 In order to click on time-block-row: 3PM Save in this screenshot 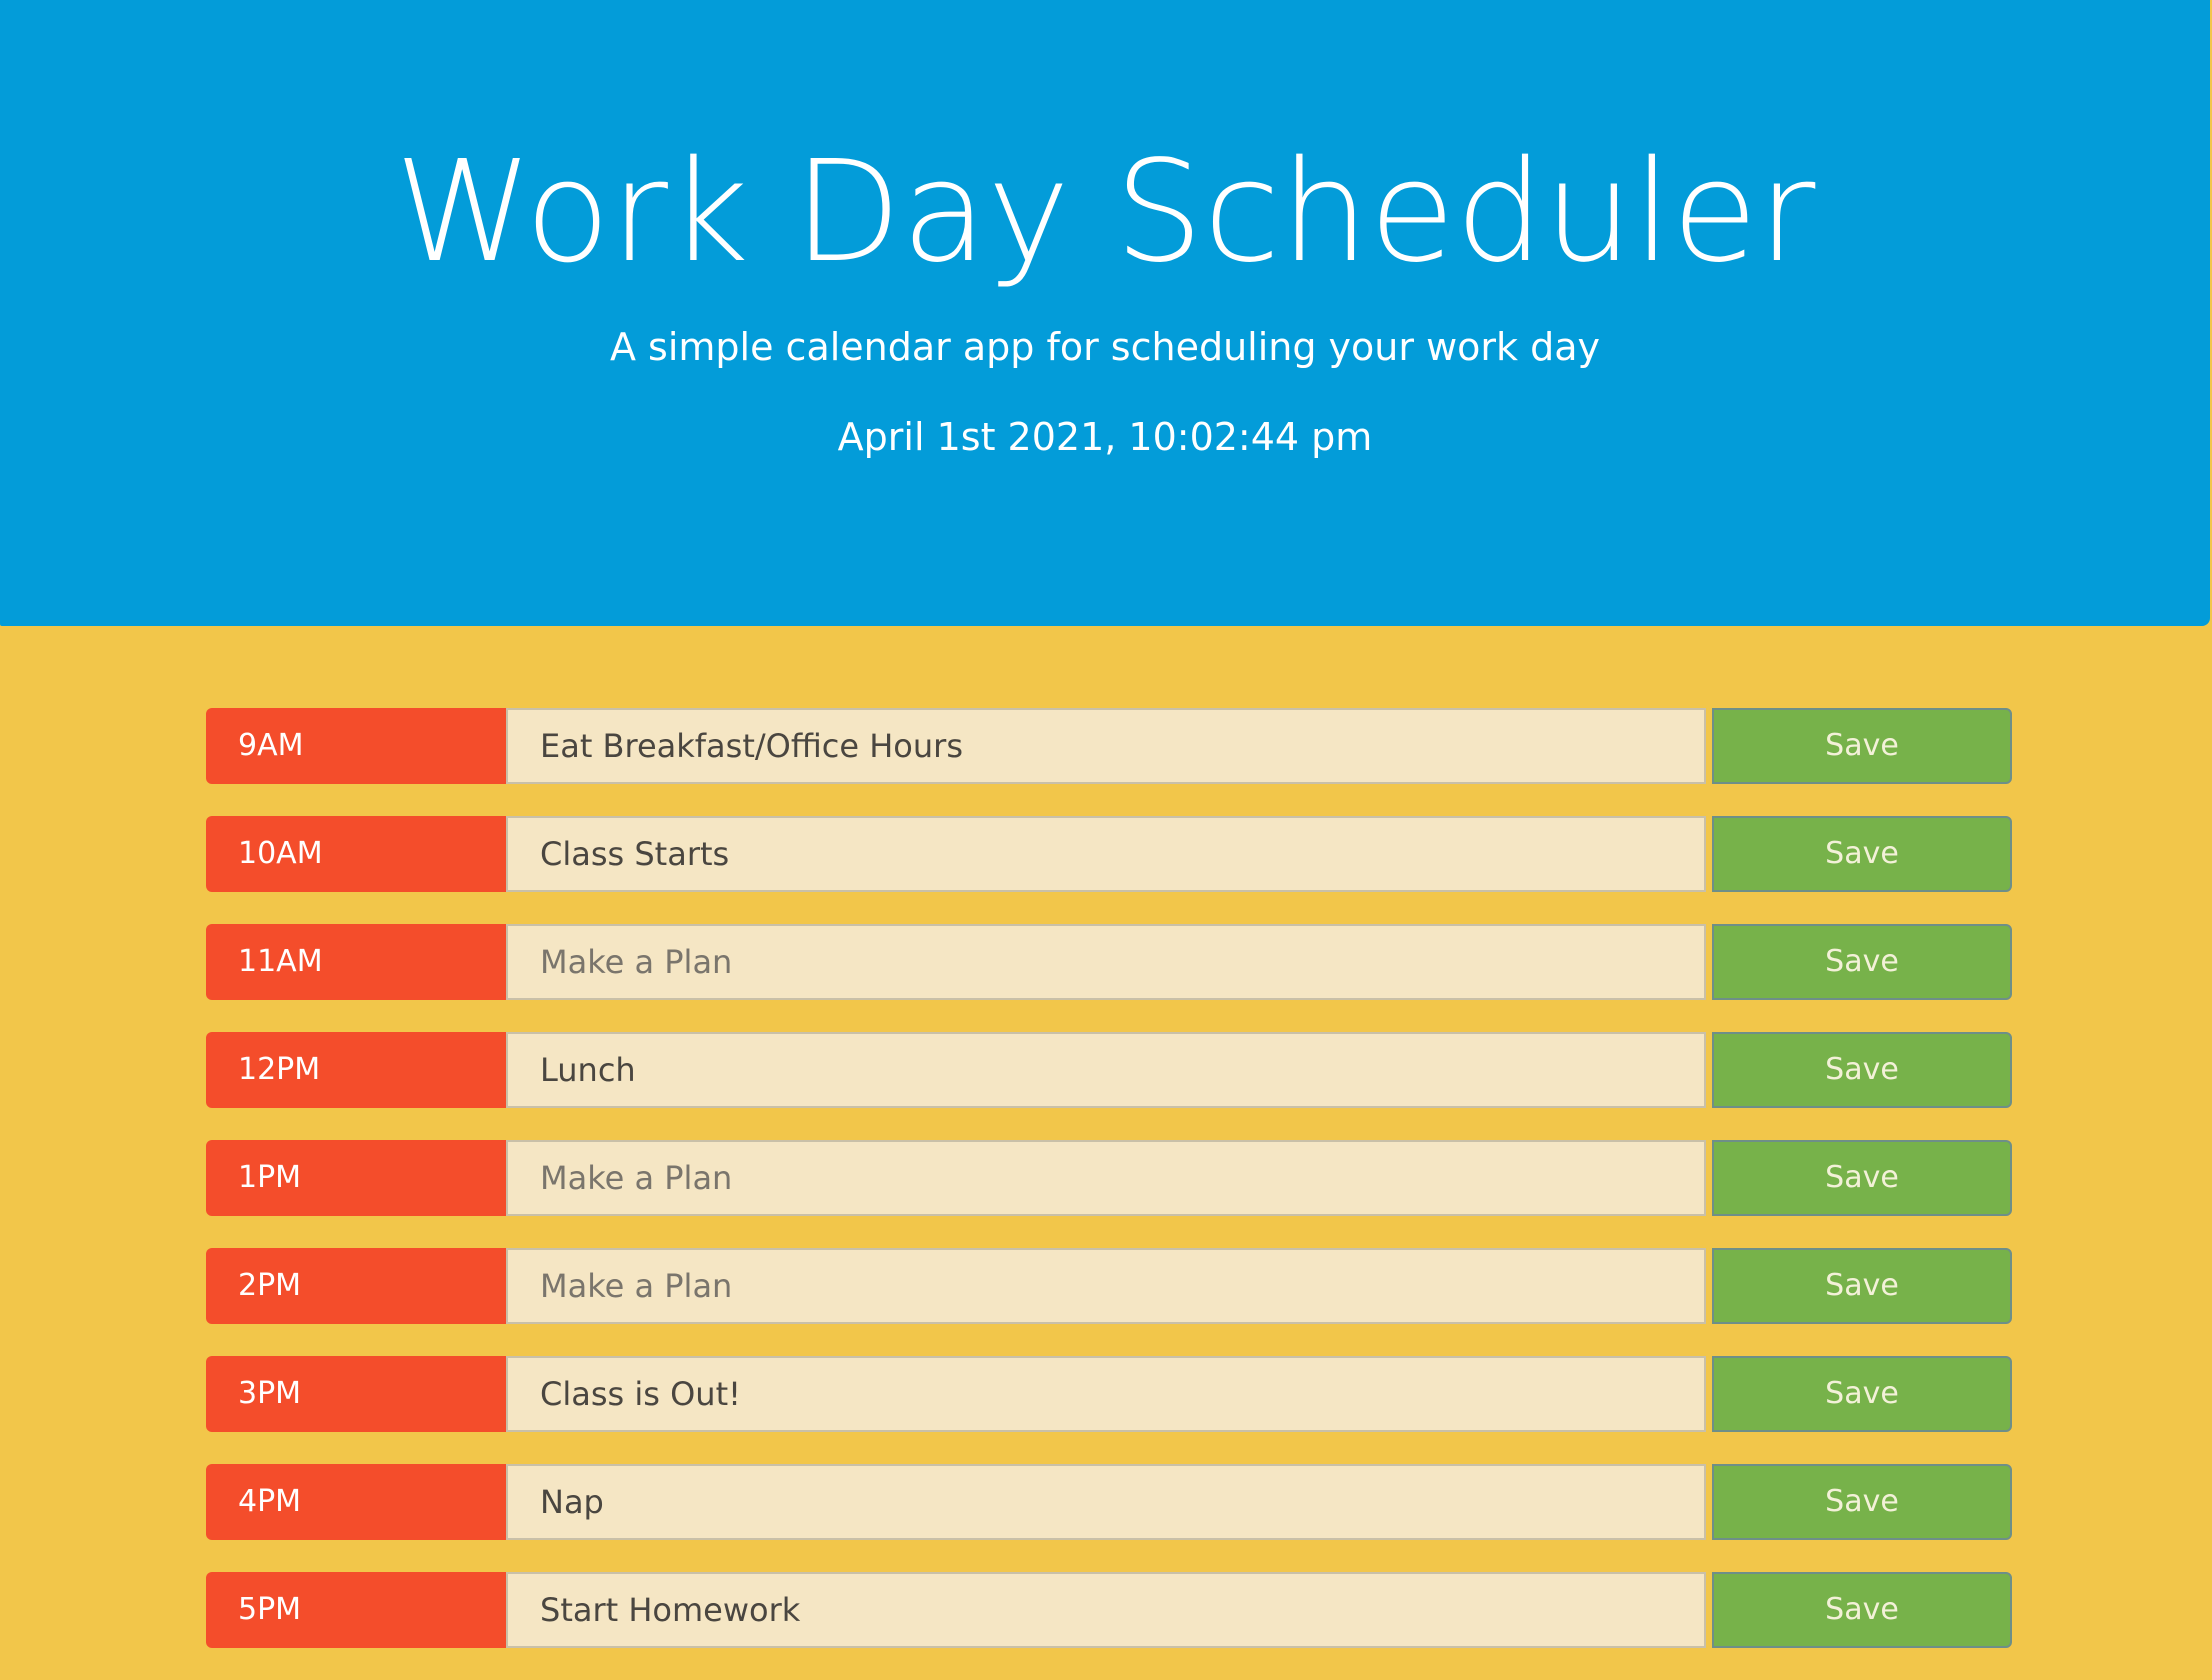, I will do `click(1109, 1394)`.